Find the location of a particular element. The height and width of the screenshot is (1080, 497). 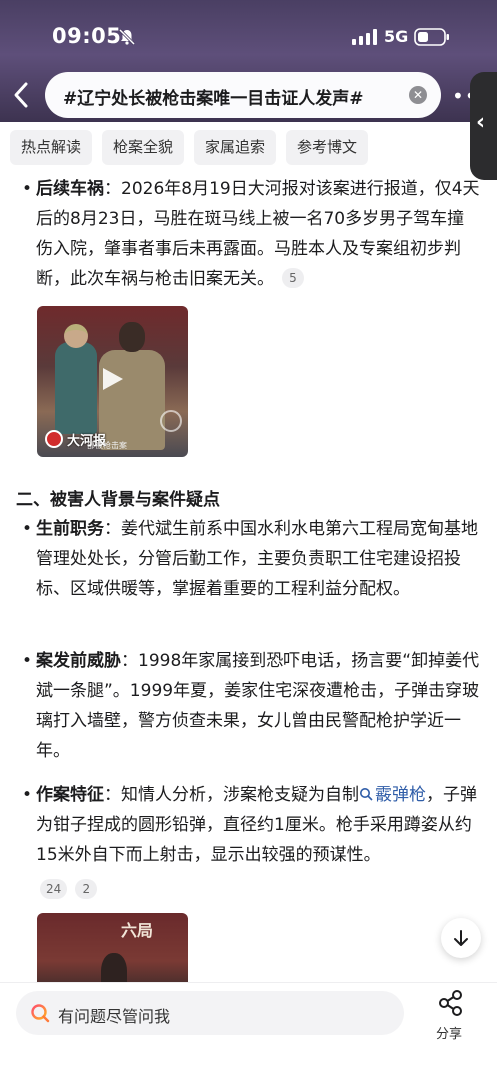

ask-input: 有问题尽管问我 is located at coordinates (210, 1013).